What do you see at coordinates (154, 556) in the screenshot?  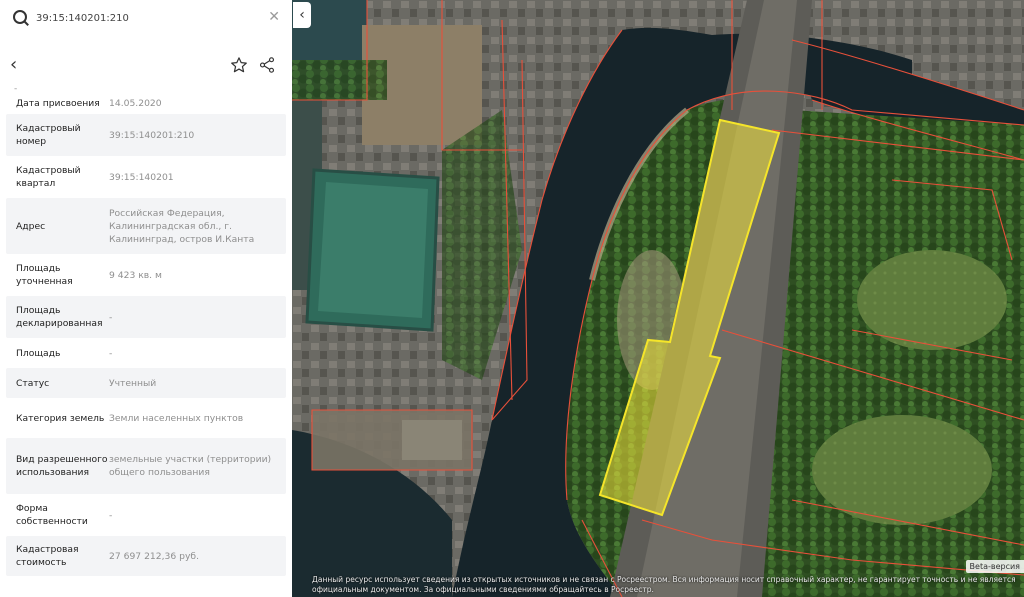 I see `property-value: 27 697 212,36 руб.` at bounding box center [154, 556].